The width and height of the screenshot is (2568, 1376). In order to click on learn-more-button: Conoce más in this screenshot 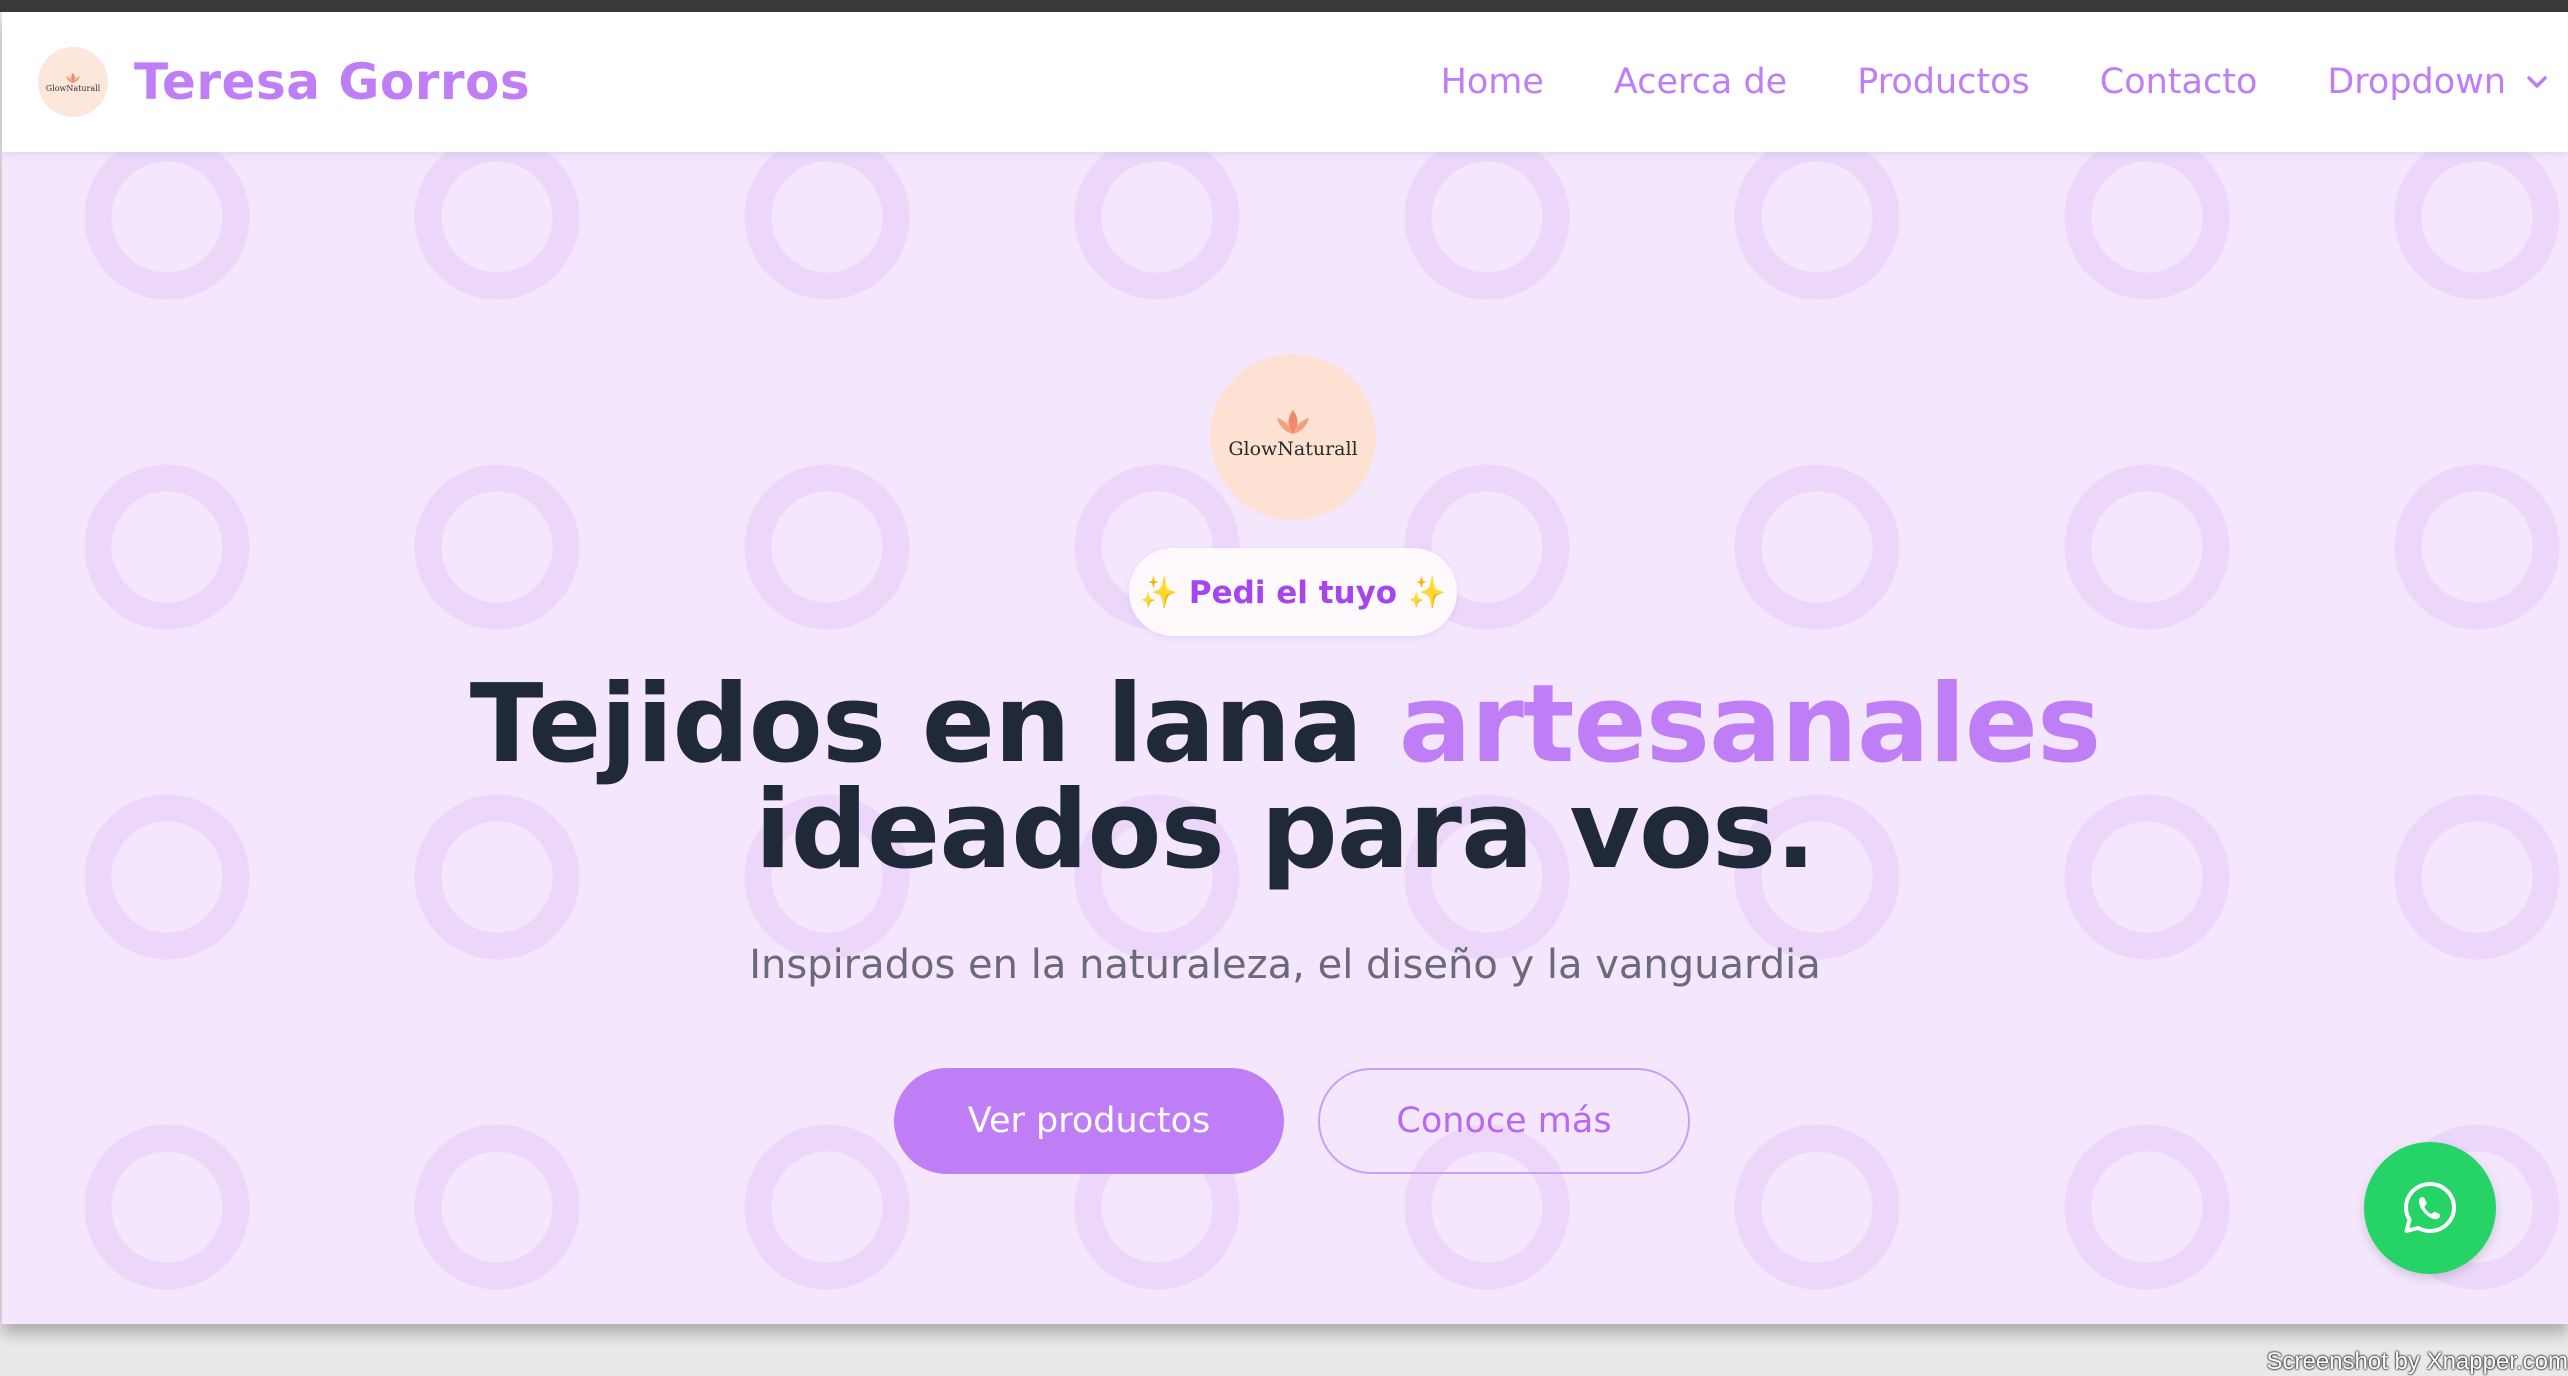, I will do `click(1504, 1121)`.